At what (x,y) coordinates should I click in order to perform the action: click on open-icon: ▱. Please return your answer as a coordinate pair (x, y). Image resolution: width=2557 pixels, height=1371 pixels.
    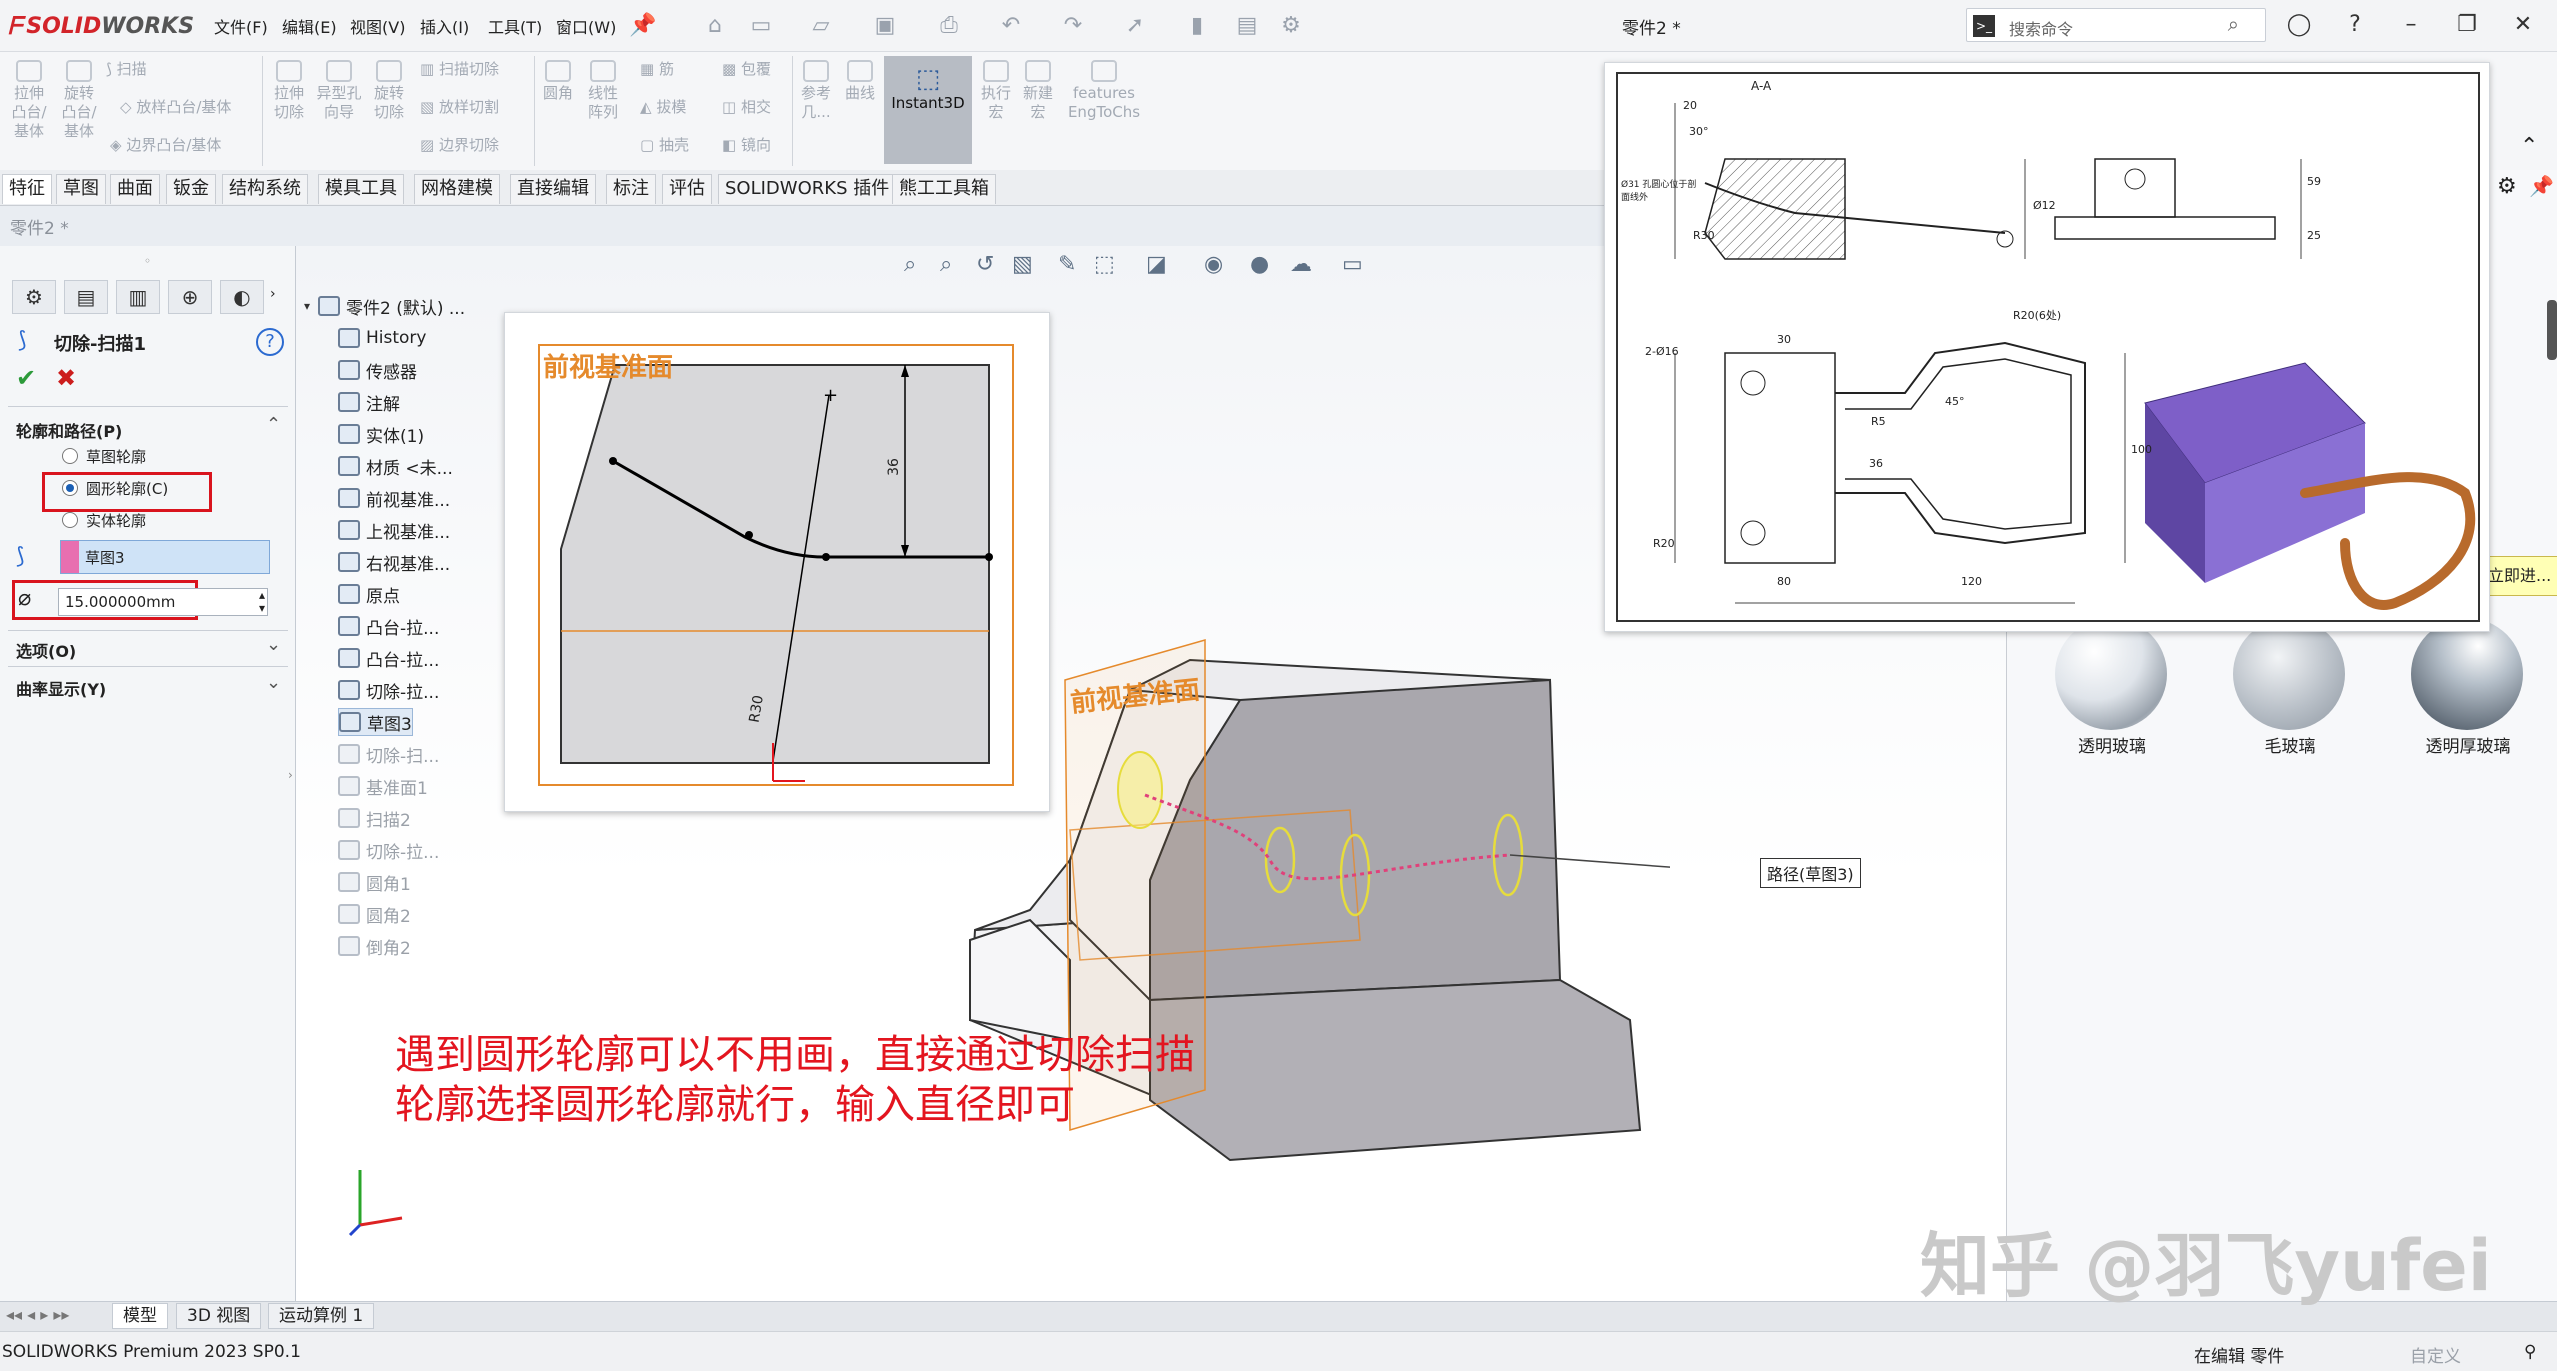
    Looking at the image, I should click on (821, 26).